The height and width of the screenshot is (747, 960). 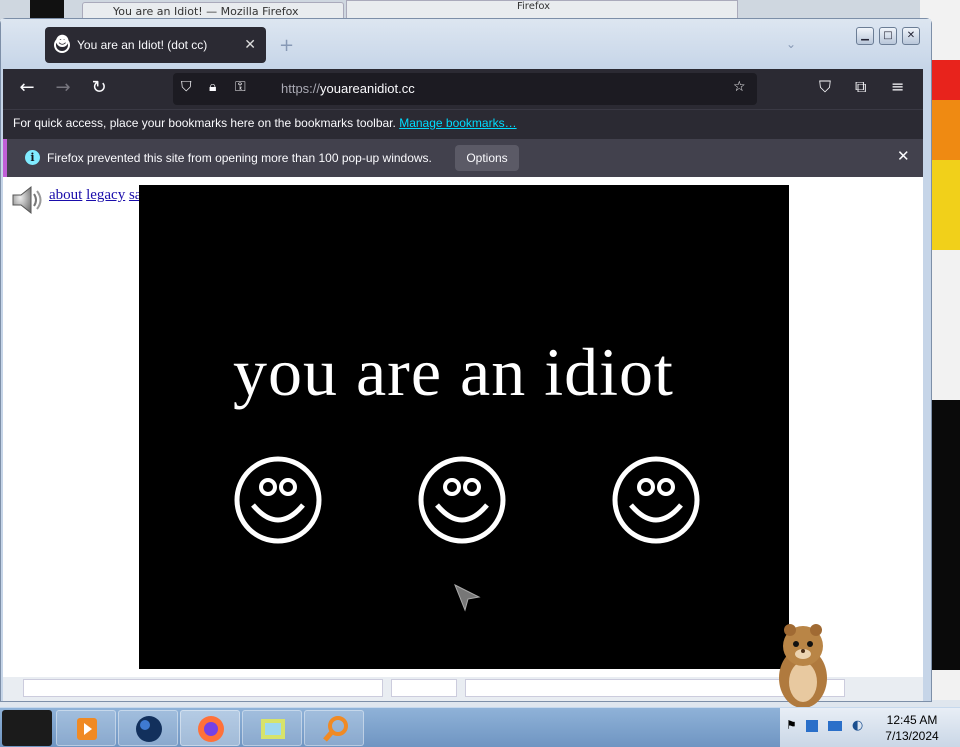 What do you see at coordinates (27, 200) in the screenshot?
I see `speaker-icon` at bounding box center [27, 200].